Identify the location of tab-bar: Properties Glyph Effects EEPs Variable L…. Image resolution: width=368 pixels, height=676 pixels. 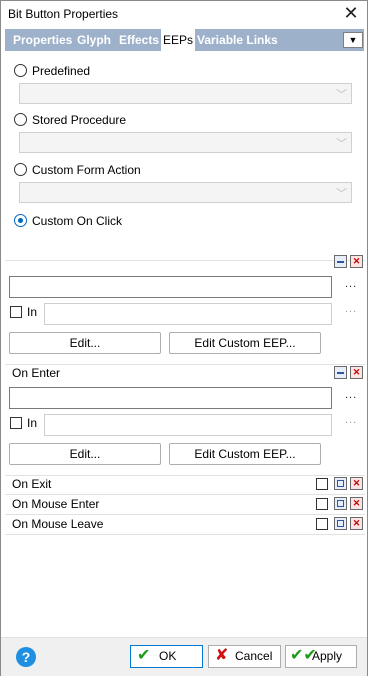
(184, 40).